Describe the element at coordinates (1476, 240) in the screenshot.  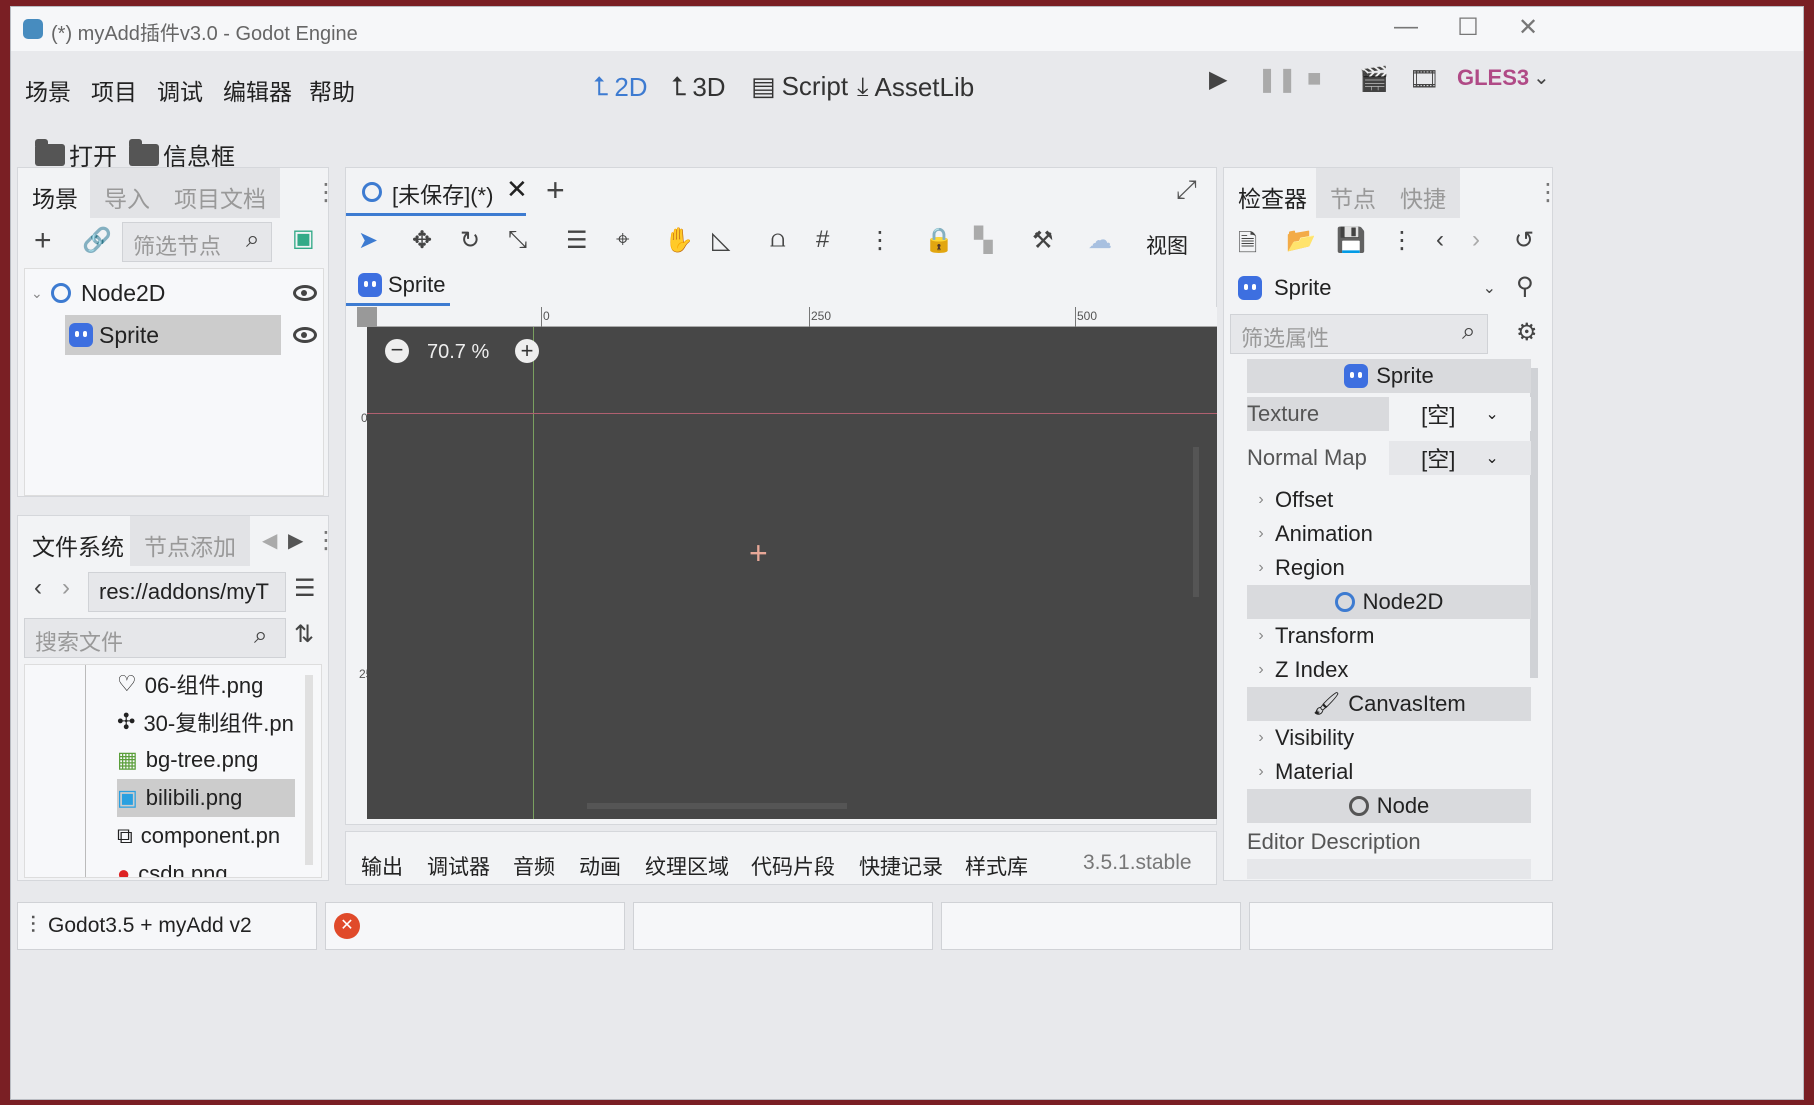
I see `history-forward-icon: ›` at that location.